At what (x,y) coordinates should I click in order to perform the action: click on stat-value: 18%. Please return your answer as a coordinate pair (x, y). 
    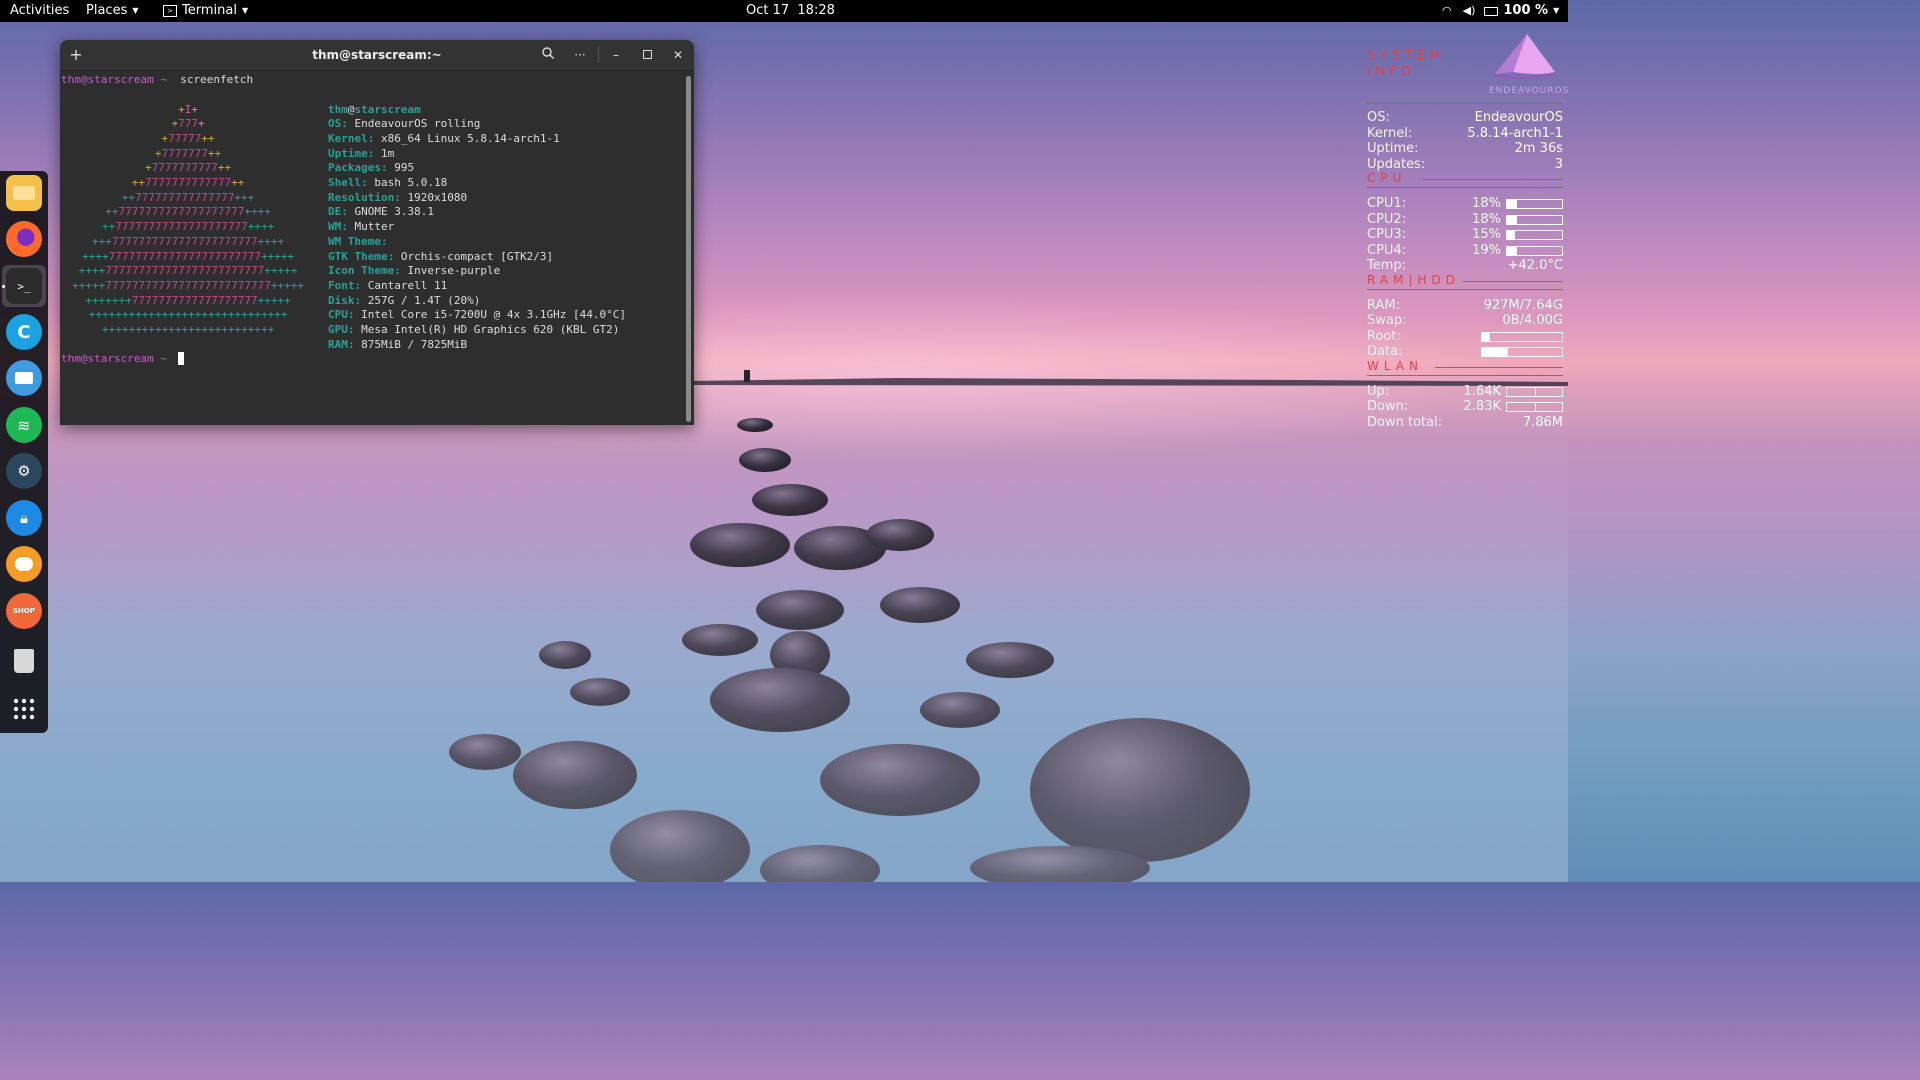
    Looking at the image, I should click on (1486, 219).